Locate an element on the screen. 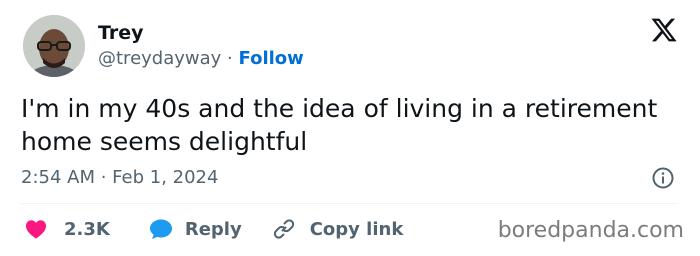 This screenshot has height=256, width=700. author-name: Trey is located at coordinates (121, 33).